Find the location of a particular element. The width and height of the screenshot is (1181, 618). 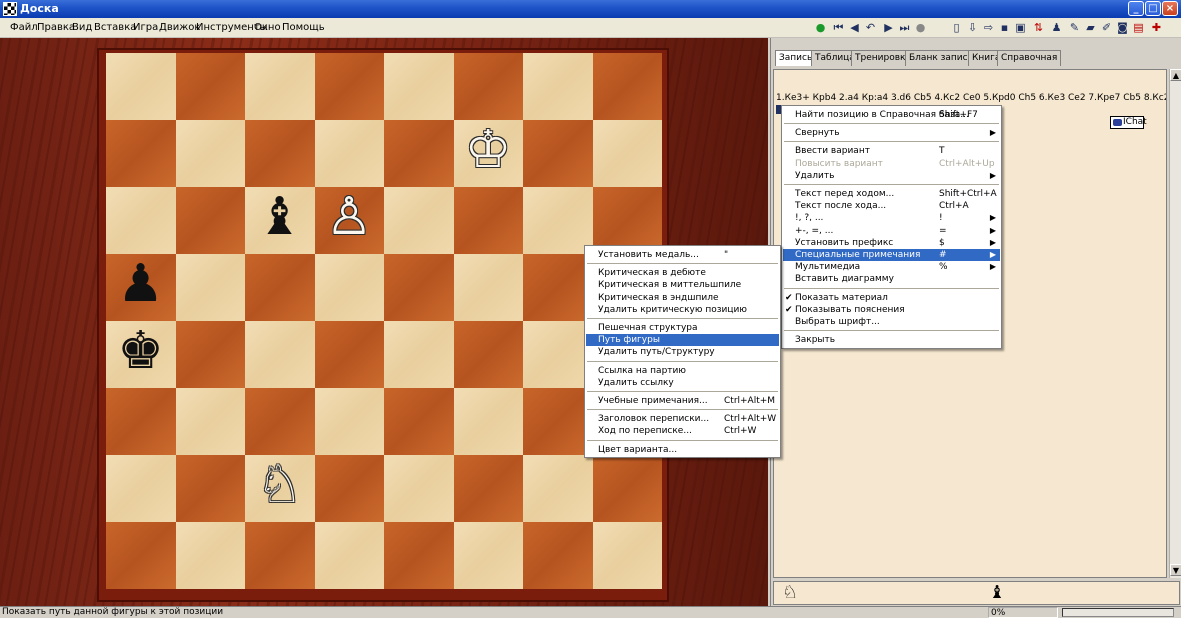

arrow-right-icon: ⇨ is located at coordinates (988, 27).